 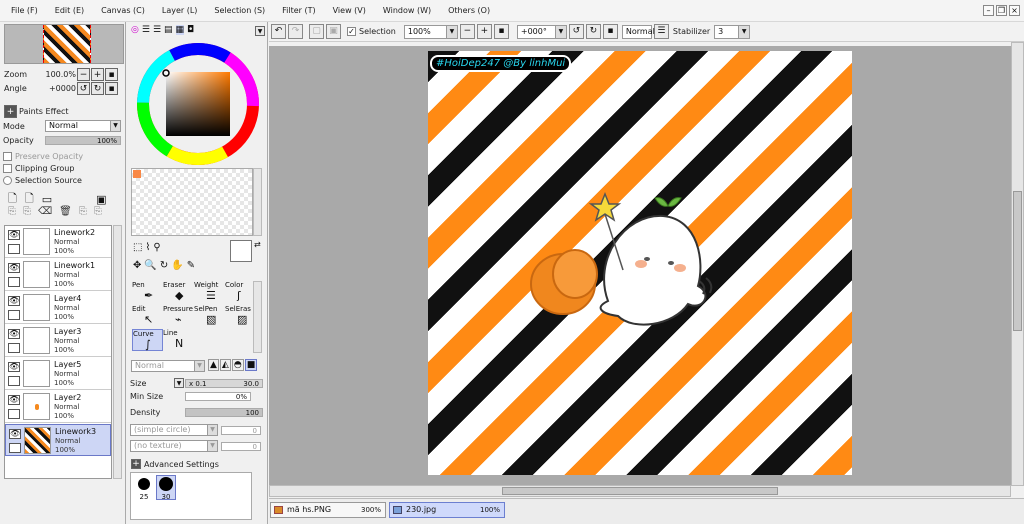 What do you see at coordinates (15, 448) in the screenshot?
I see `layer-pen-icon` at bounding box center [15, 448].